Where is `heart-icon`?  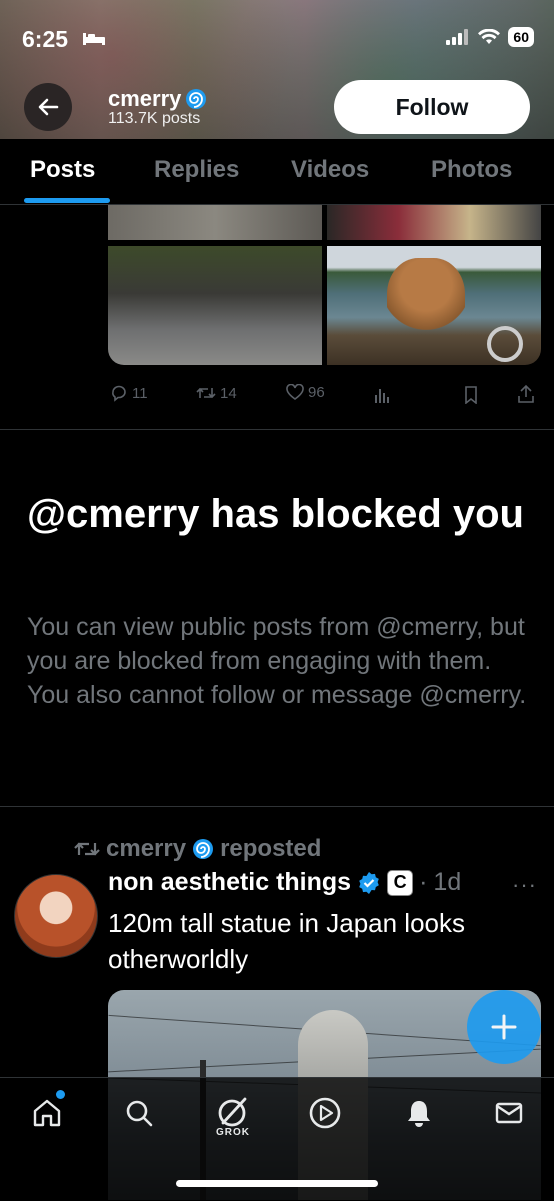 heart-icon is located at coordinates (295, 392).